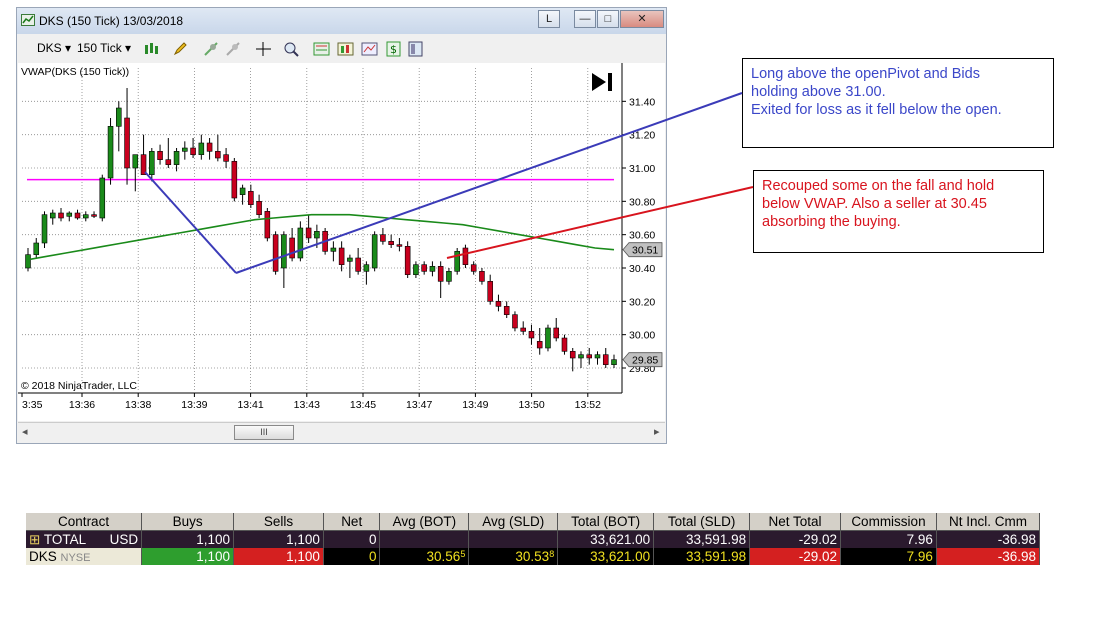 The height and width of the screenshot is (618, 1093). What do you see at coordinates (865, 74) in the screenshot?
I see `blue-note-line-1: Long above the openPivot and Bids` at bounding box center [865, 74].